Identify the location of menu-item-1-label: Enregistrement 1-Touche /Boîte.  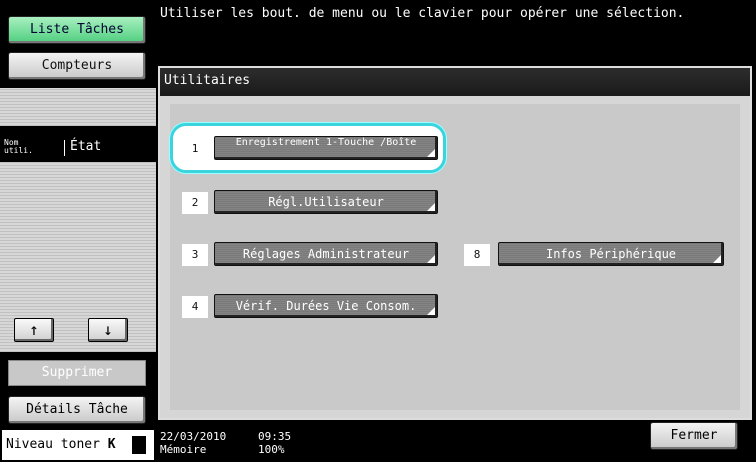
(326, 142).